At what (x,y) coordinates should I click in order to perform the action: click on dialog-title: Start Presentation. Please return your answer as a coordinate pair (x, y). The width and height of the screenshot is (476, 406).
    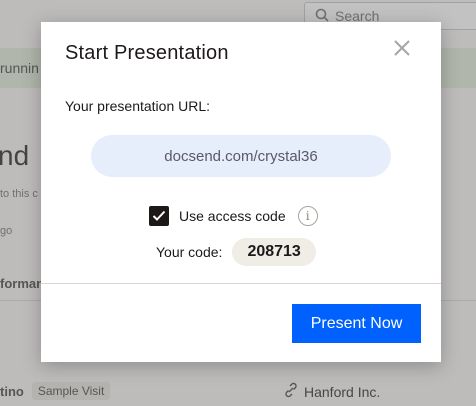
    Looking at the image, I should click on (147, 53).